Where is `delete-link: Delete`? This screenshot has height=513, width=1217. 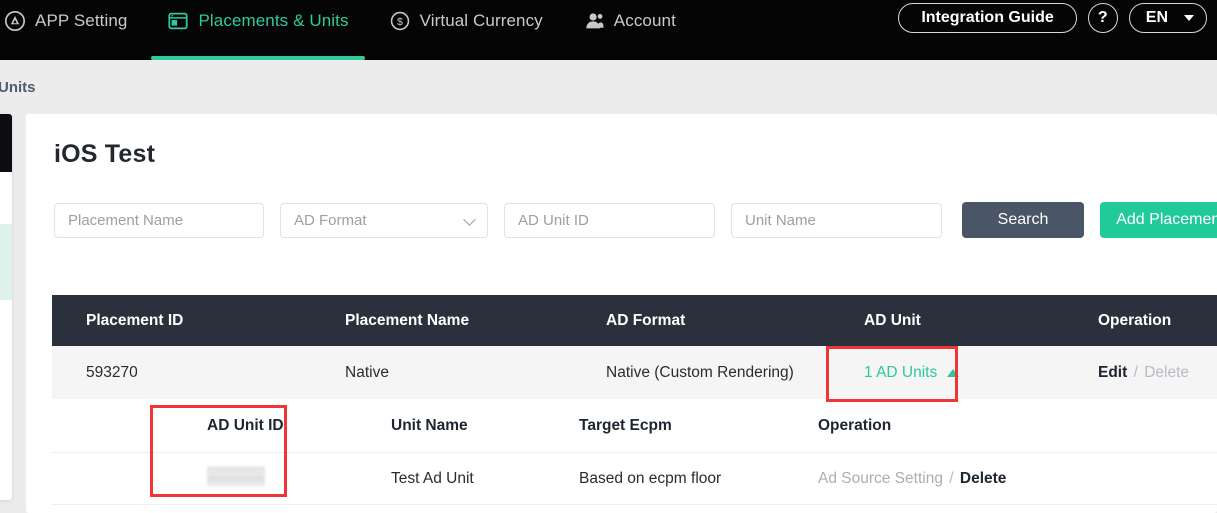 delete-link: Delete is located at coordinates (1166, 372).